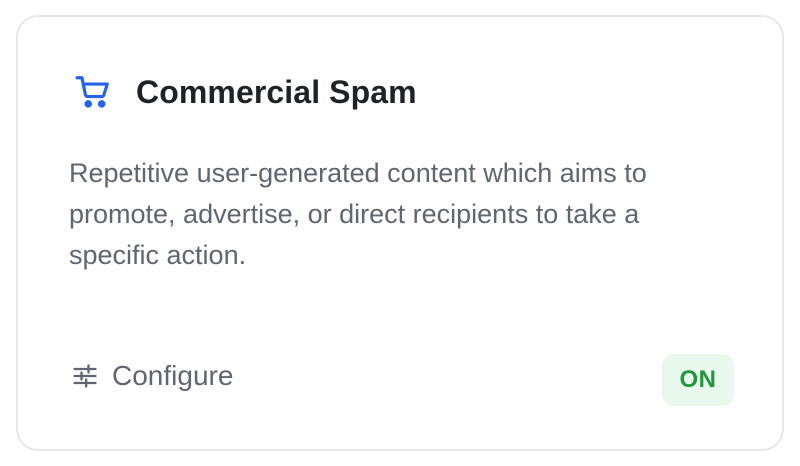 The height and width of the screenshot is (466, 800). I want to click on configure-label: Configure, so click(173, 375).